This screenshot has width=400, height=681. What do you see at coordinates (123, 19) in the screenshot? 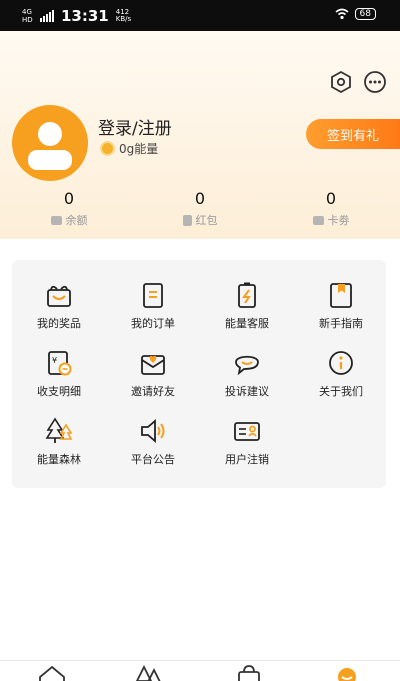
I see `speed-unit: KB/s` at bounding box center [123, 19].